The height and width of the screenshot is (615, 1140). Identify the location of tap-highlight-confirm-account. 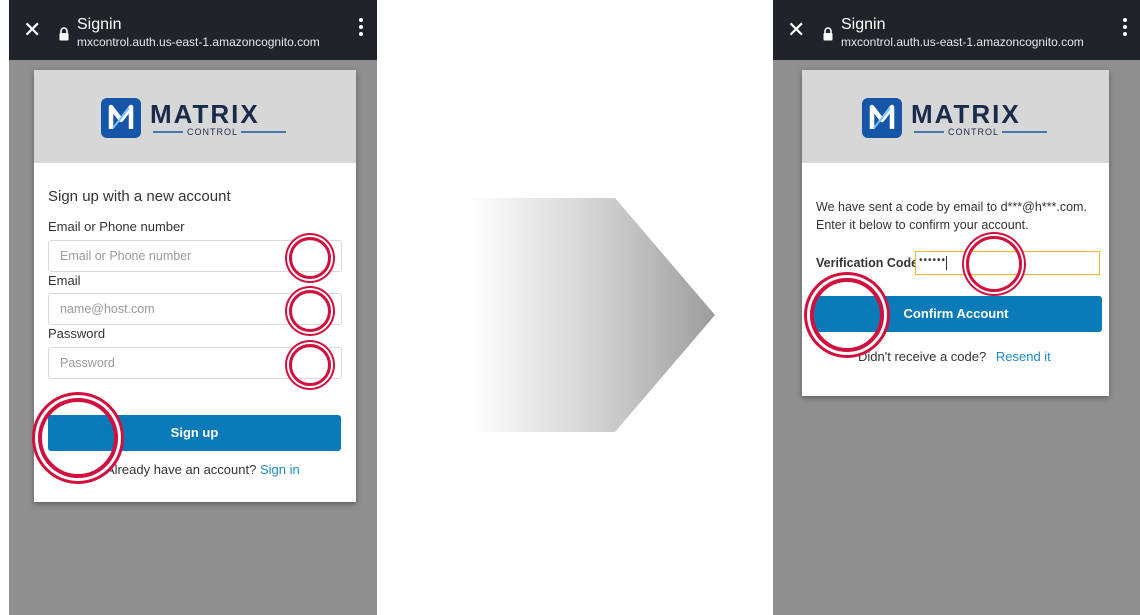
(847, 315).